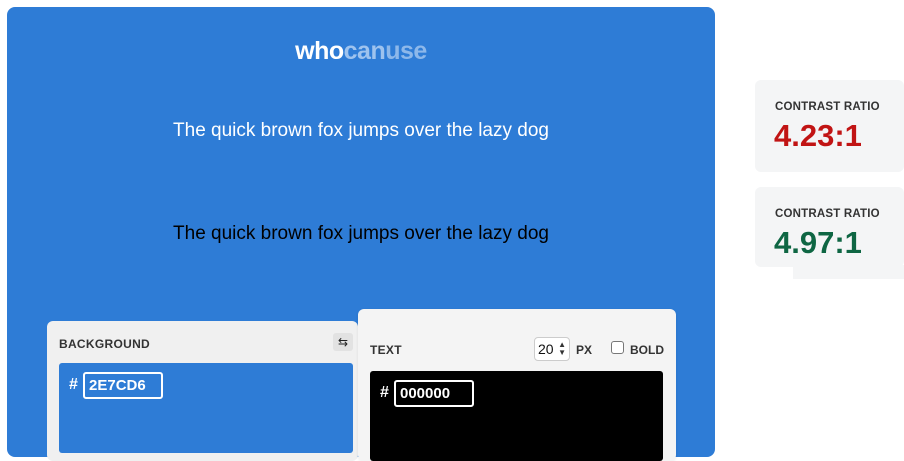 This screenshot has width=904, height=461. Describe the element at coordinates (617, 347) in the screenshot. I see `bold-checkbox` at that location.